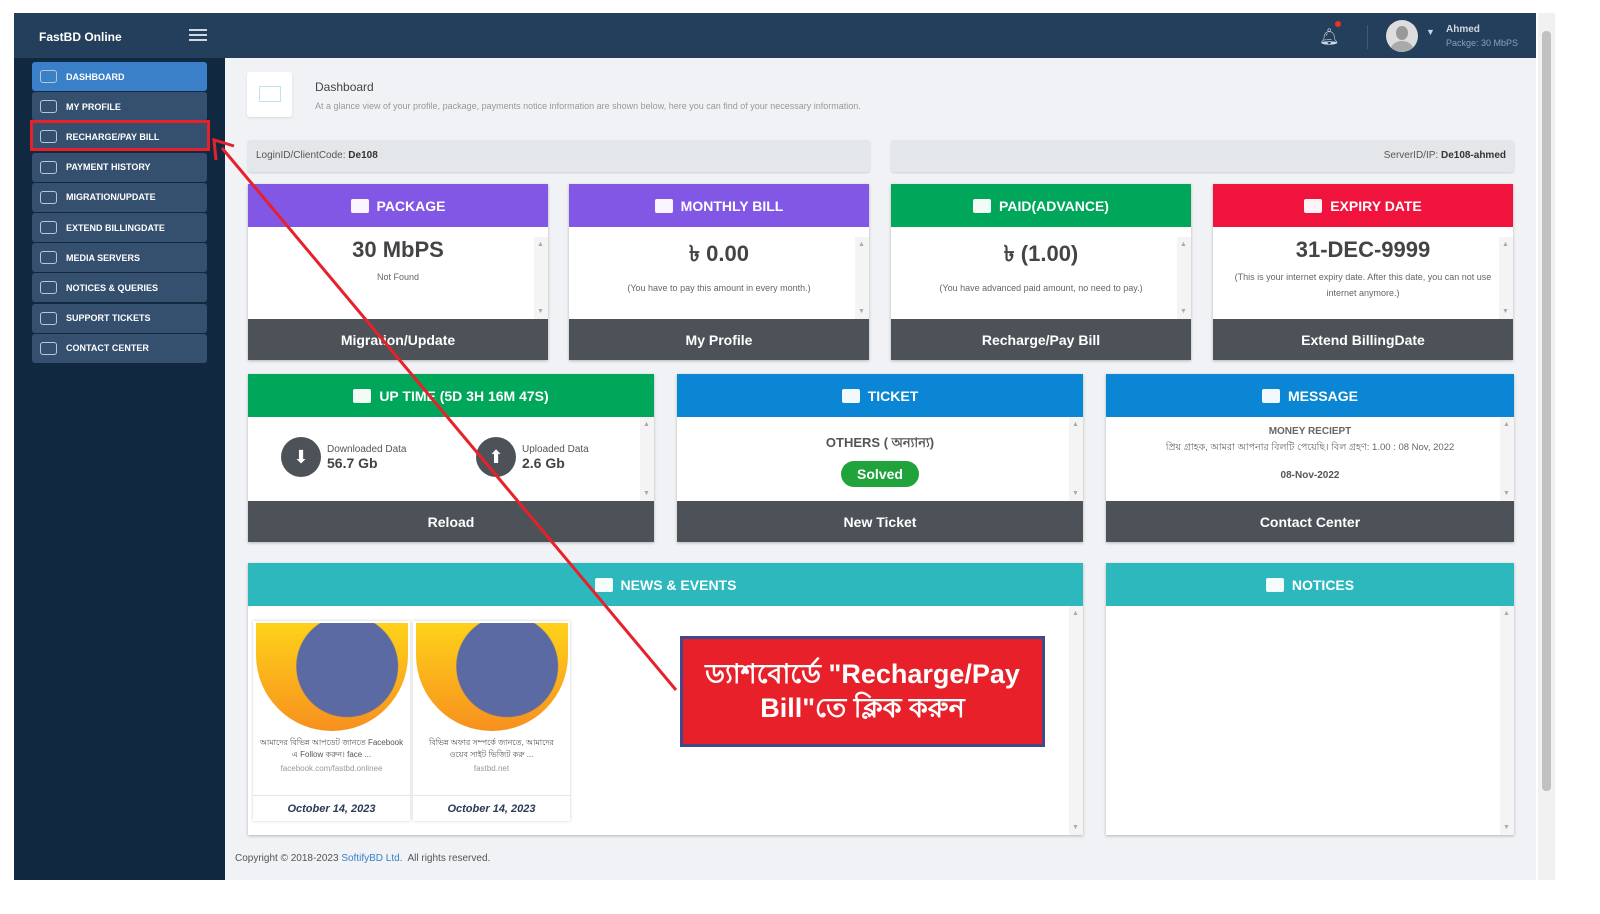  What do you see at coordinates (449, 858) in the screenshot?
I see `copyright-suffix: All rights reserved.` at bounding box center [449, 858].